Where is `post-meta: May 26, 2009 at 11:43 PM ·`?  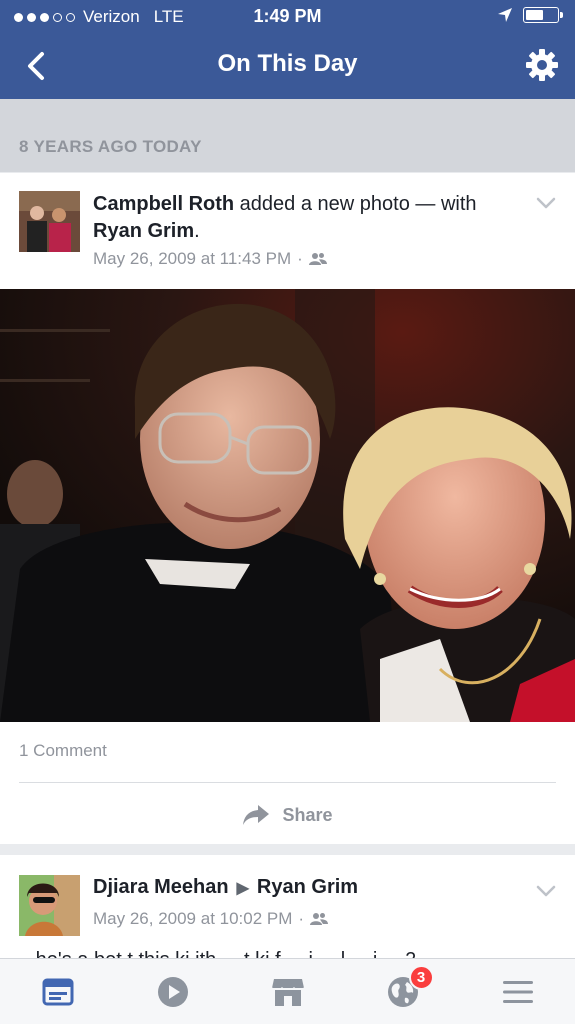 post-meta: May 26, 2009 at 11:43 PM · is located at coordinates (210, 259).